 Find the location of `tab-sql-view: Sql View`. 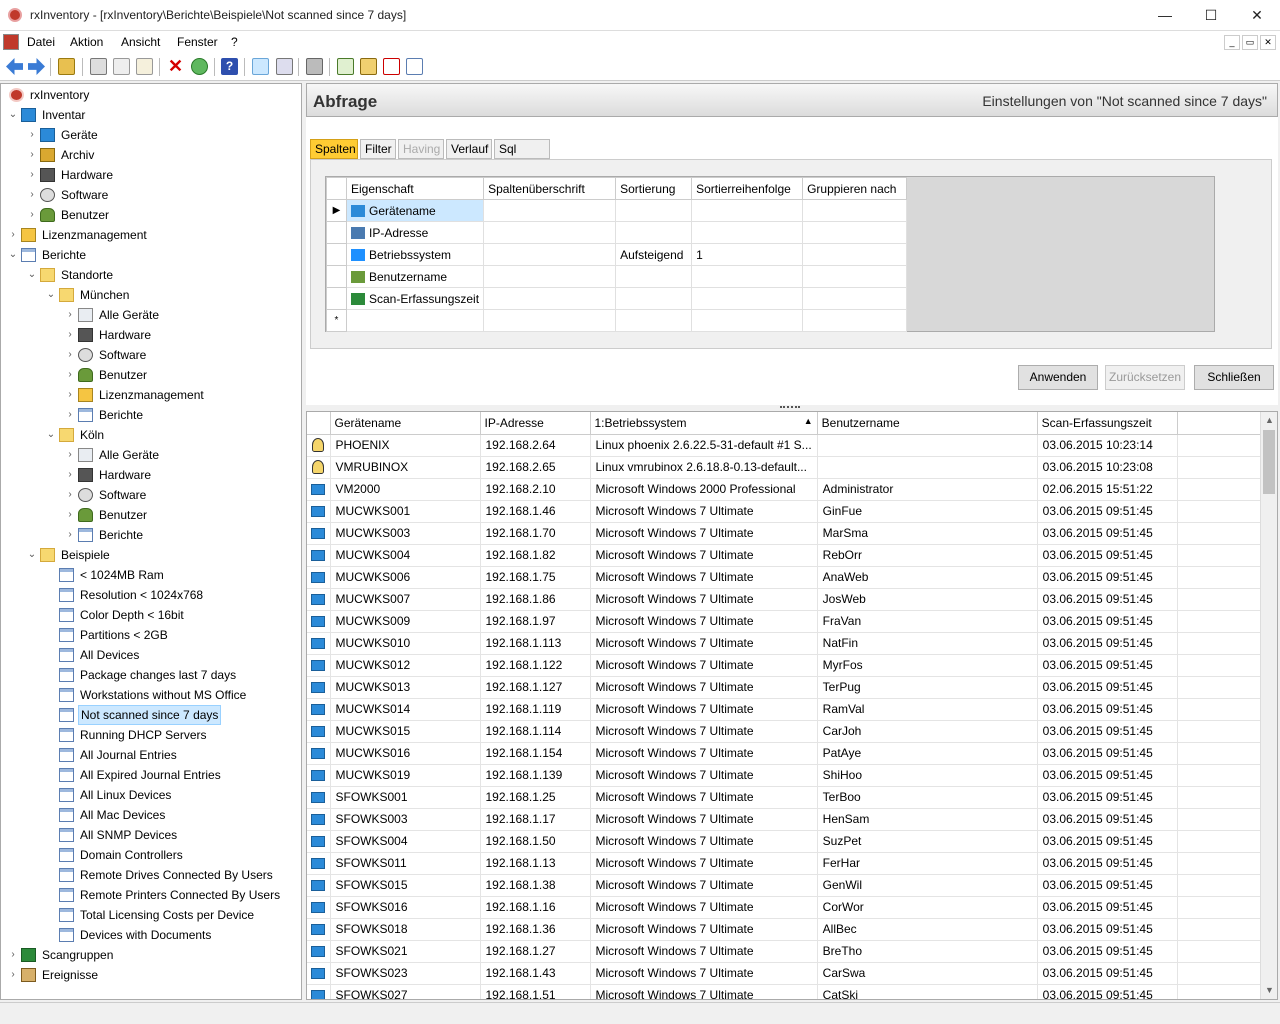

tab-sql-view: Sql View is located at coordinates (522, 156).